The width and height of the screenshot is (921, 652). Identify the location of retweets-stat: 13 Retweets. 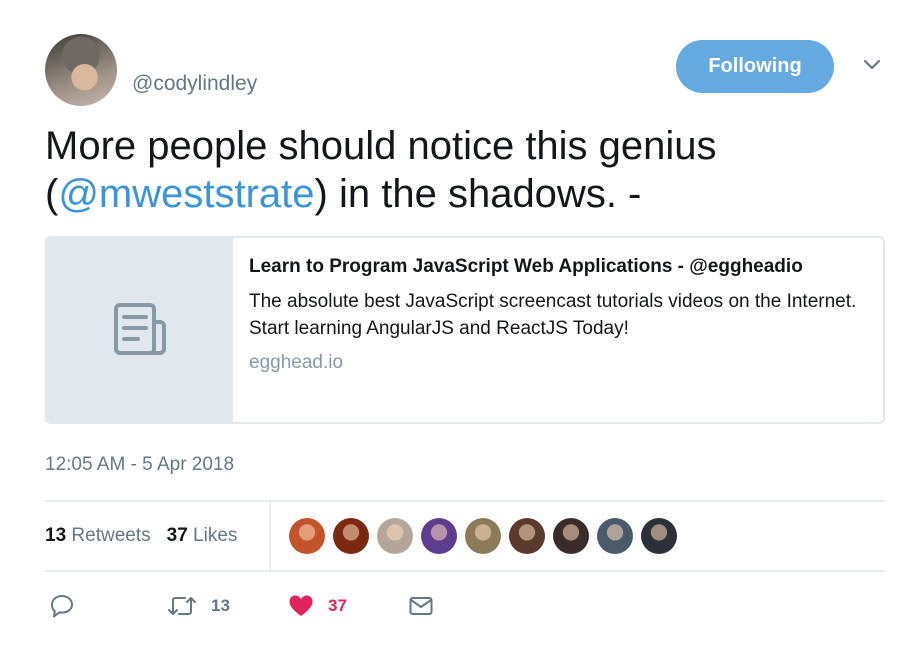
(98, 536).